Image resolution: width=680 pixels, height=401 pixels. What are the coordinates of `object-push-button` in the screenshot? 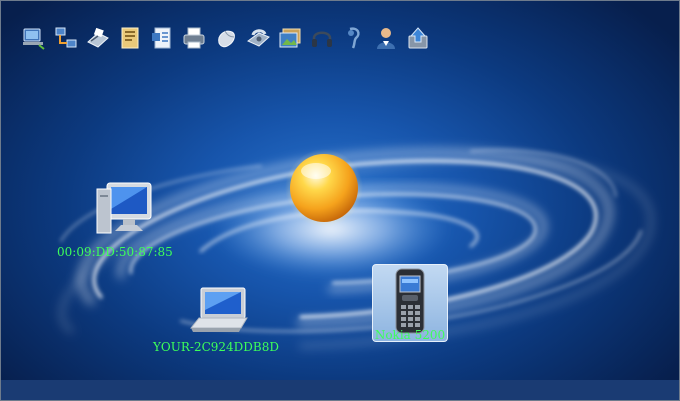 It's located at (162, 38).